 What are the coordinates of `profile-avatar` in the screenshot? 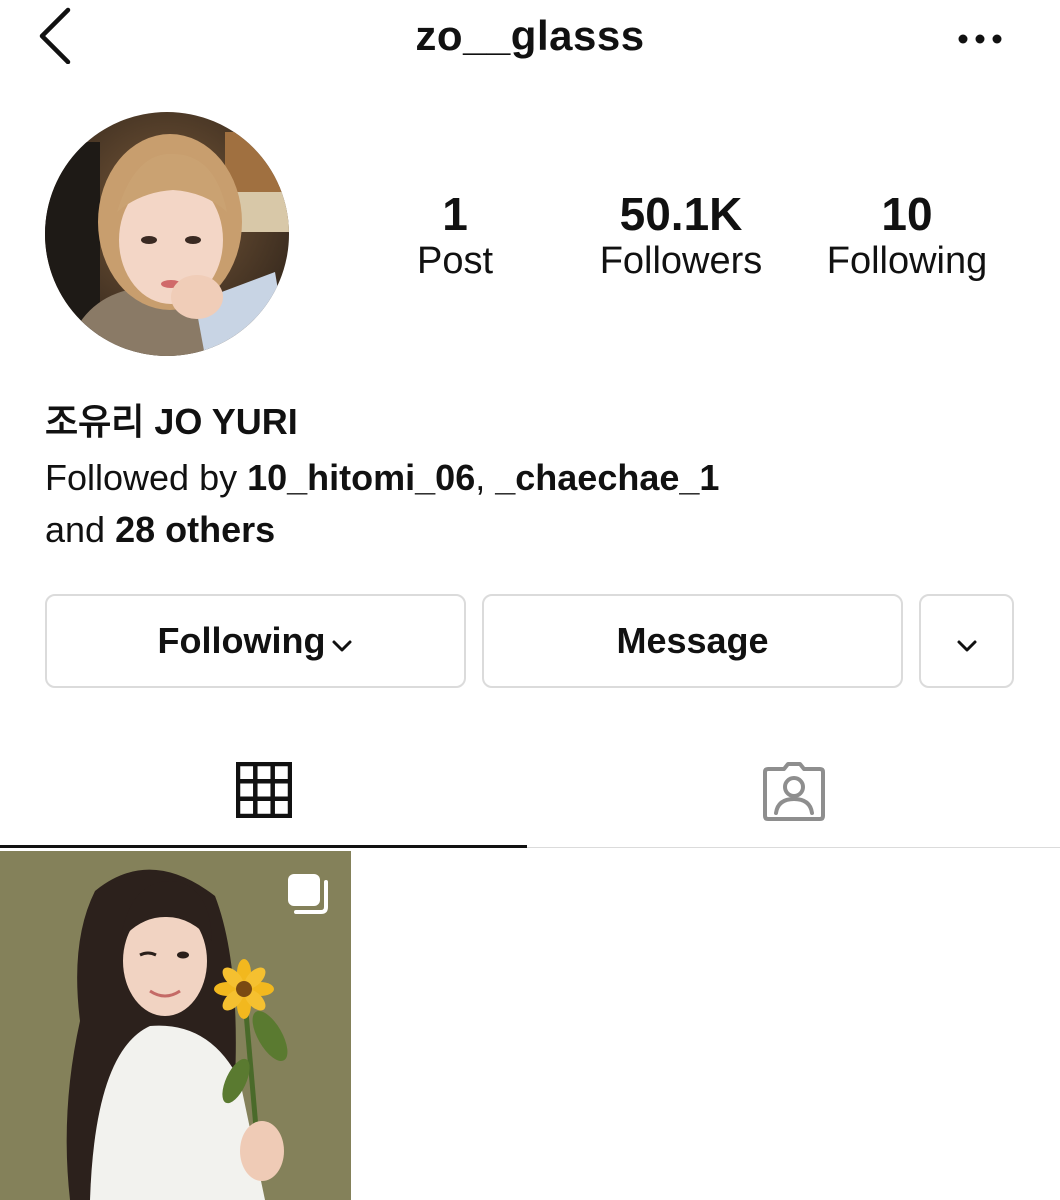 It's located at (167, 234).